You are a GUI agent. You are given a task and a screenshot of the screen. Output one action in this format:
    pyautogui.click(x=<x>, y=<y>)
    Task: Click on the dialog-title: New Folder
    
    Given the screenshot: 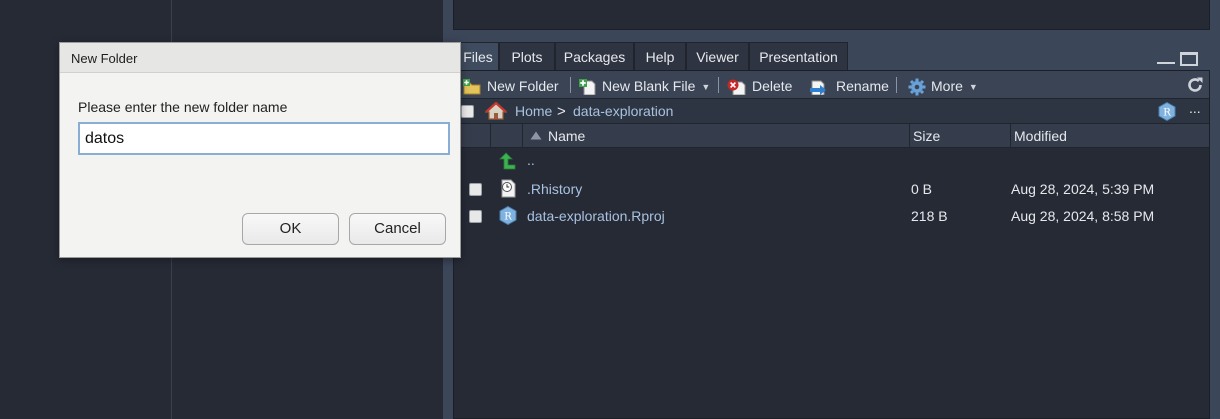 What is the action you would take?
    pyautogui.click(x=260, y=58)
    